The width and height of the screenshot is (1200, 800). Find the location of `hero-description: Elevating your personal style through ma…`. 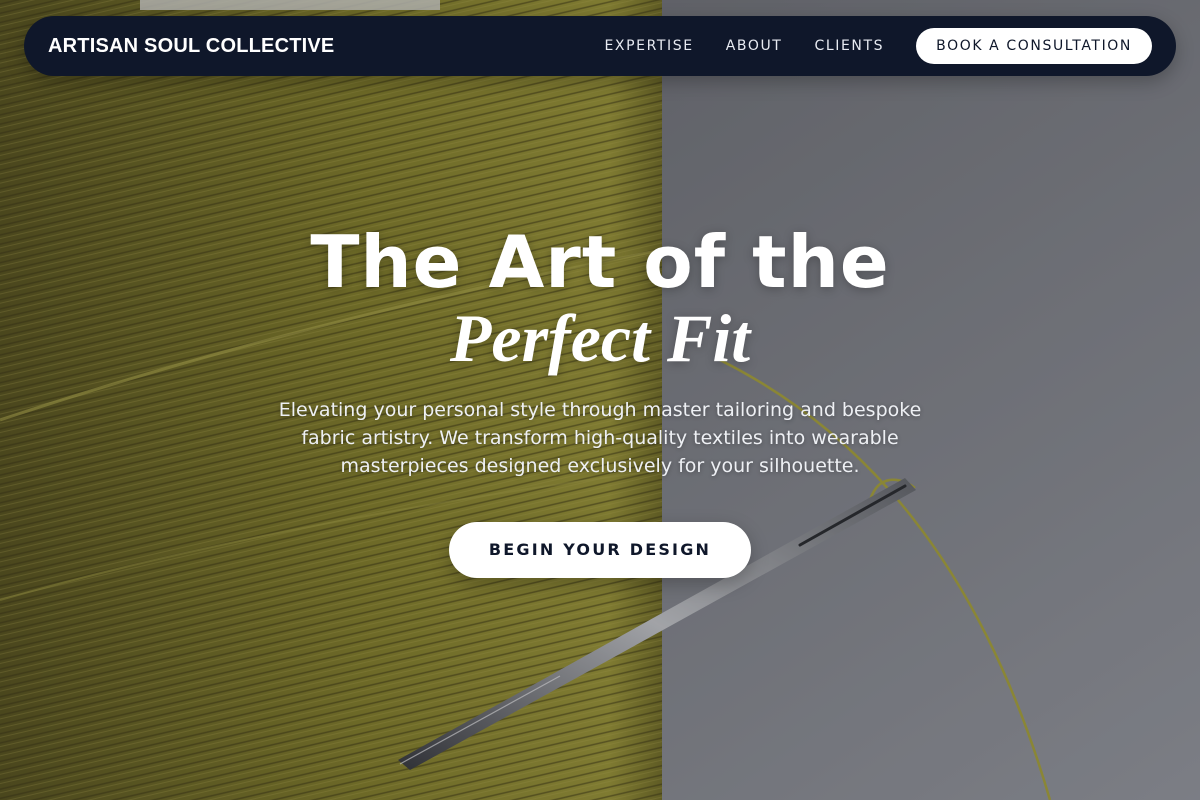

hero-description: Elevating your personal style through ma… is located at coordinates (600, 438).